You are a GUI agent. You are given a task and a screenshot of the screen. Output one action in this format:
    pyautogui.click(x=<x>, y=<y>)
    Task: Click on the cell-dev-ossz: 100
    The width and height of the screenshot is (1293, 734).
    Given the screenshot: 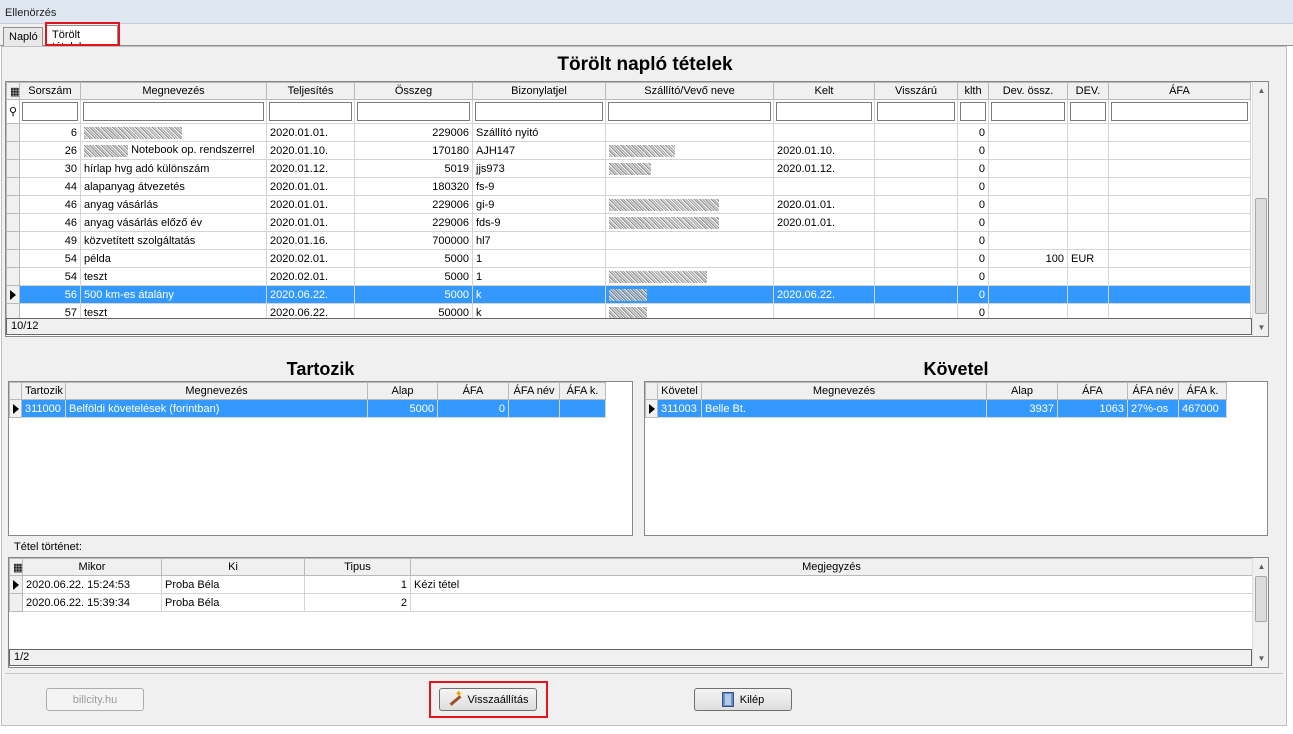 What is the action you would take?
    pyautogui.click(x=1028, y=258)
    